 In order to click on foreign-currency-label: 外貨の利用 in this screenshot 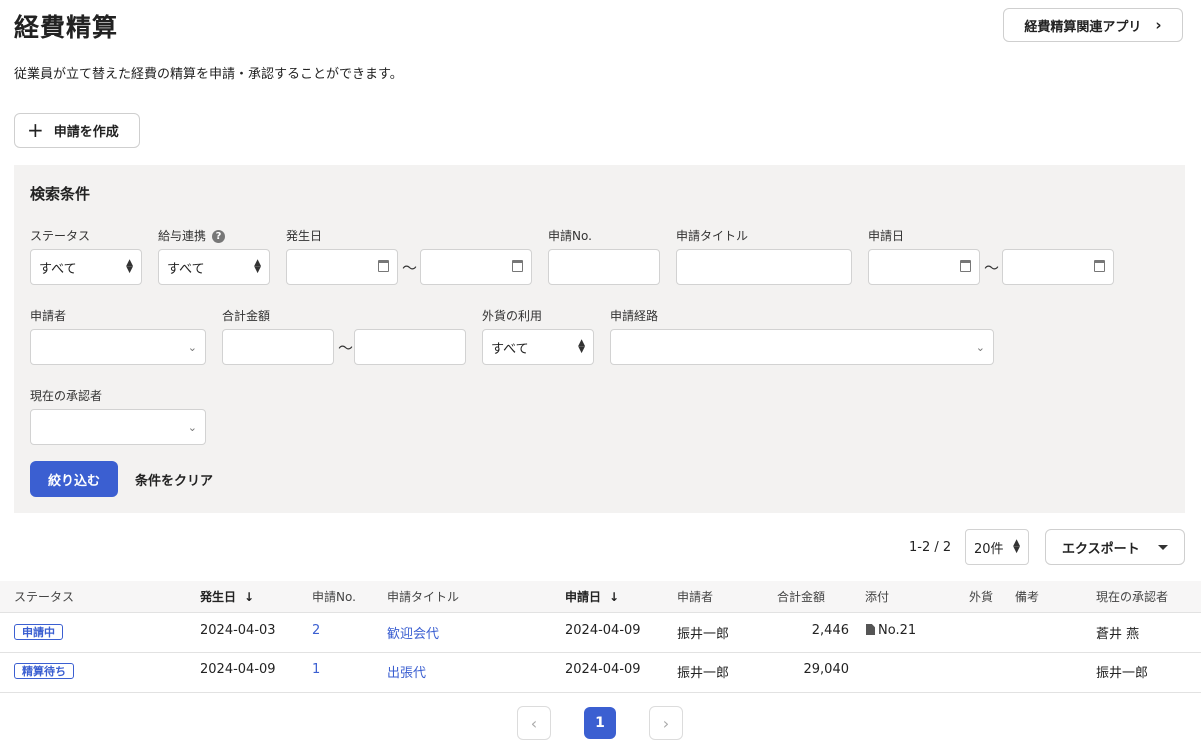, I will do `click(512, 316)`.